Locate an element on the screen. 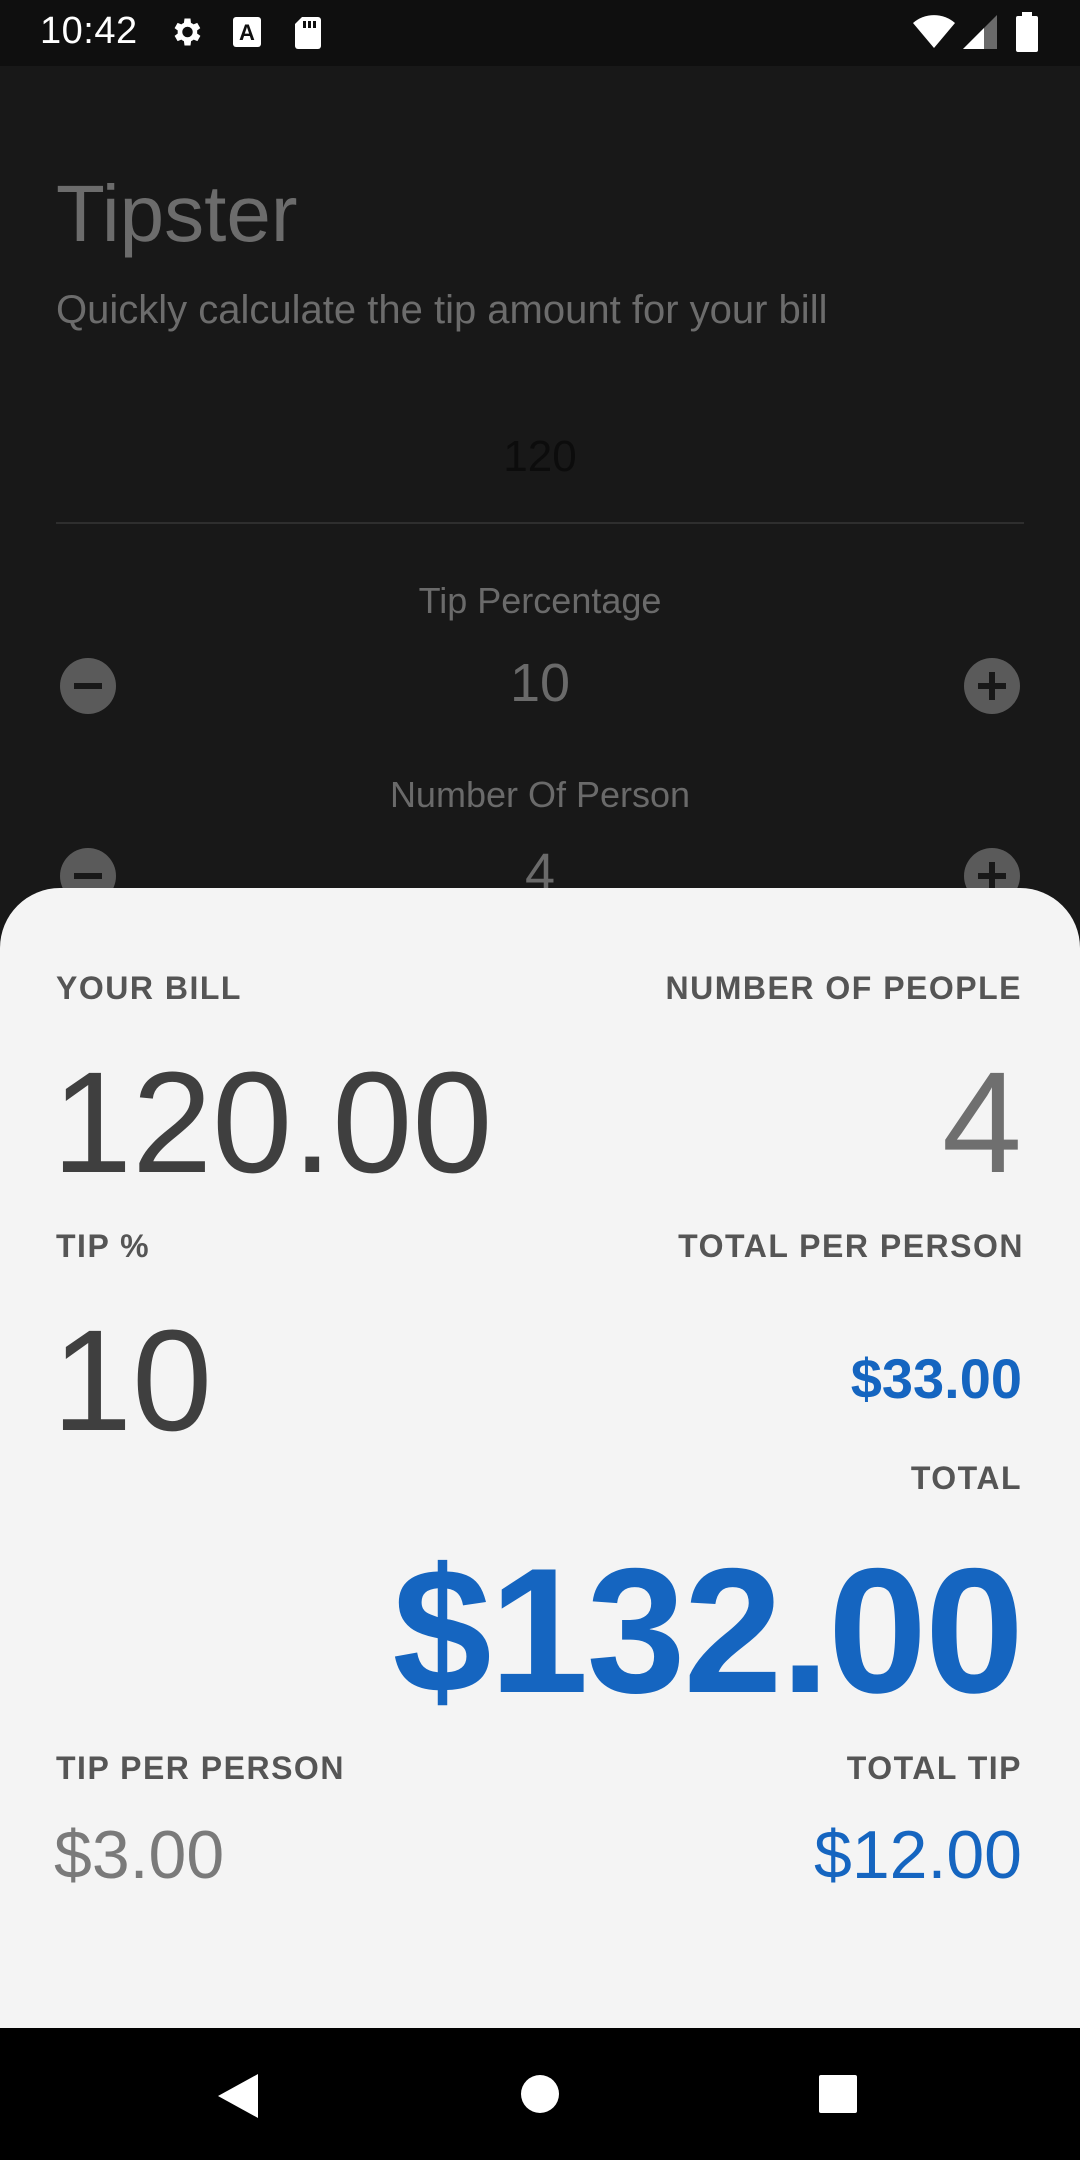 The height and width of the screenshot is (2160, 1080). tip-percentage-value: 10 is located at coordinates (540, 683).